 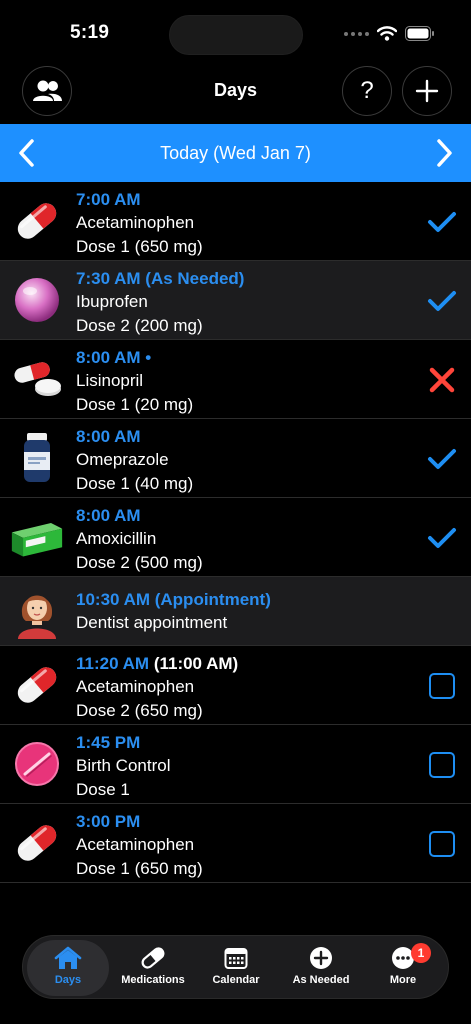 What do you see at coordinates (139, 562) in the screenshot?
I see `dose-detail: Dose 2 (500 mg)` at bounding box center [139, 562].